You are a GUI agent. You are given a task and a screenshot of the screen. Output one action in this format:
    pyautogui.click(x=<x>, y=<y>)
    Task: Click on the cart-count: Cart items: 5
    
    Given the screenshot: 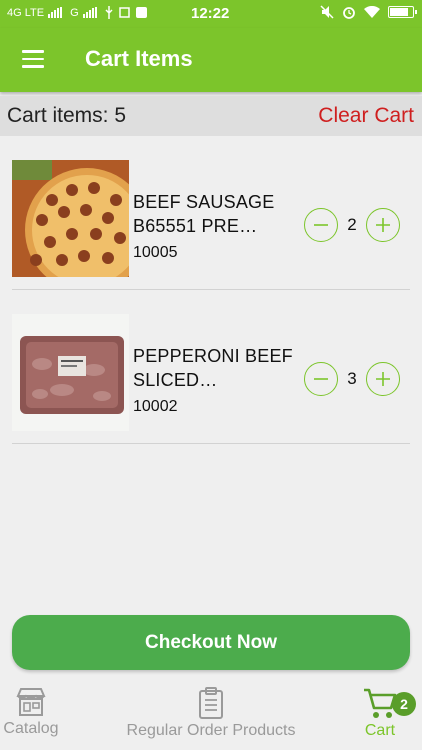 What is the action you would take?
    pyautogui.click(x=67, y=115)
    